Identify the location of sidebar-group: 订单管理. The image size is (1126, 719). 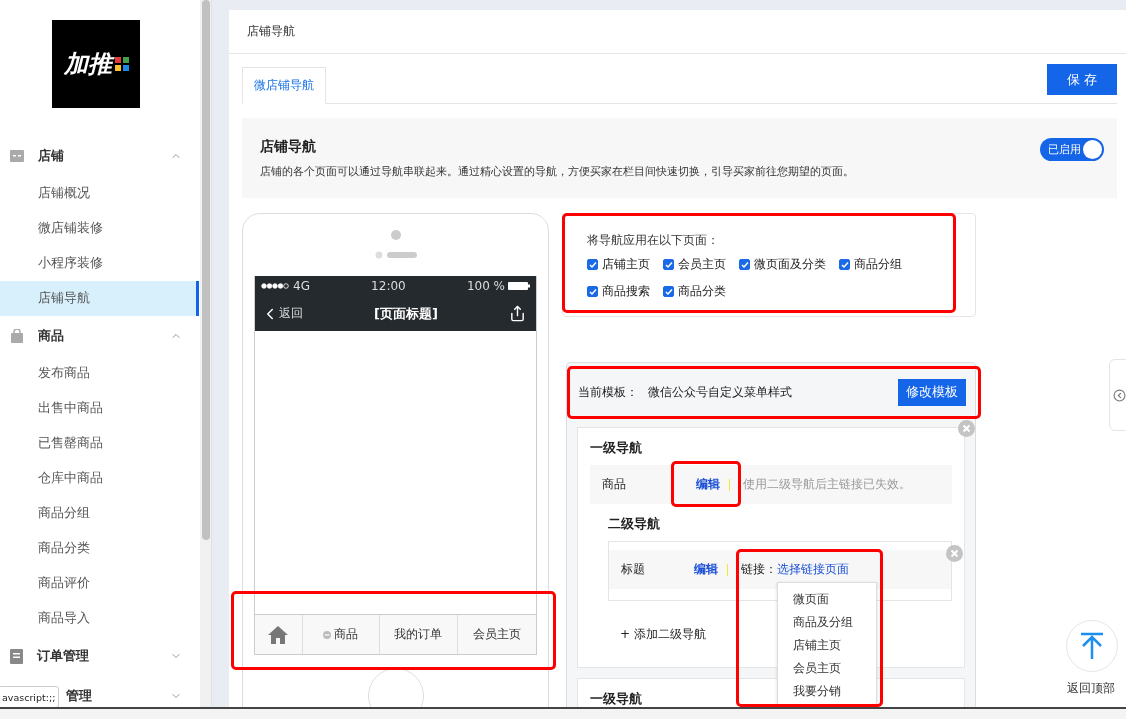
(103, 656).